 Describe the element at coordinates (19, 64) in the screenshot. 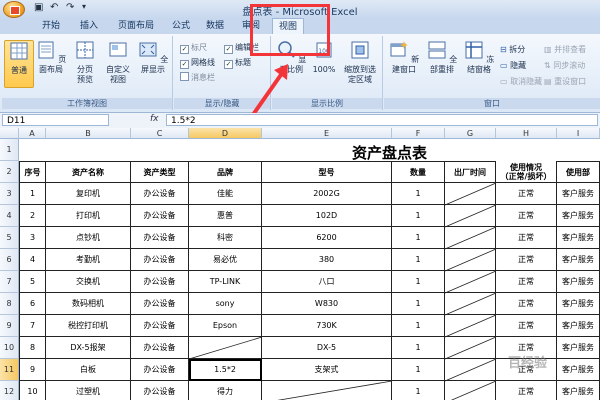

I see `normal-view-button: 普通` at that location.